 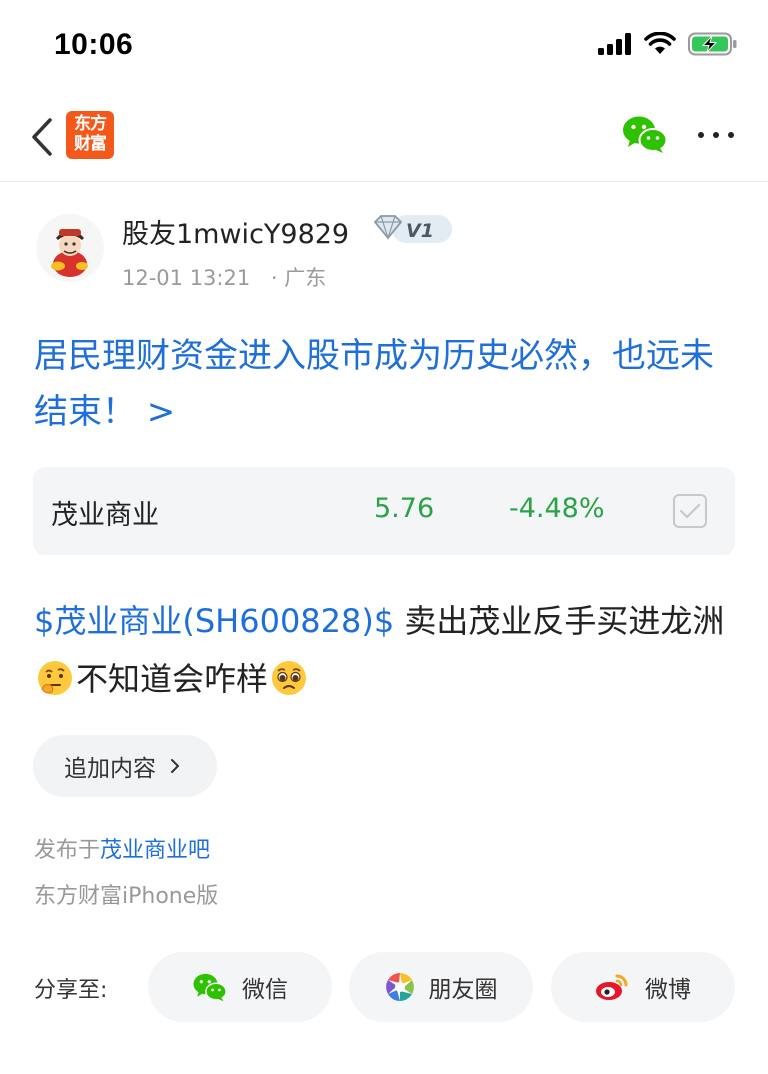 What do you see at coordinates (90, 144) in the screenshot?
I see `logo-text-bottom: 财富` at bounding box center [90, 144].